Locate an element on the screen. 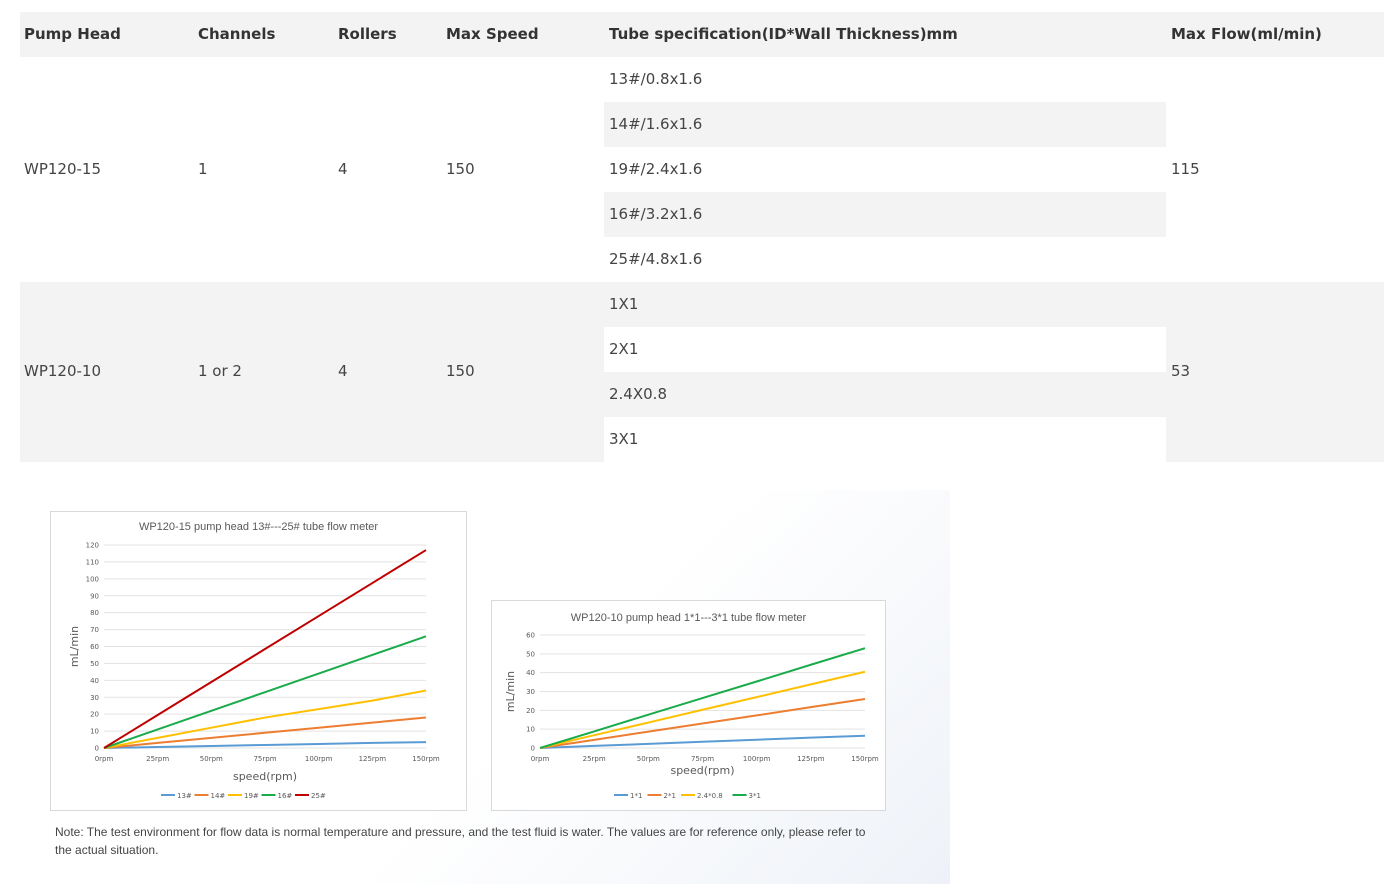 This screenshot has width=1384, height=890. series-line-3*1 is located at coordinates (702, 698).